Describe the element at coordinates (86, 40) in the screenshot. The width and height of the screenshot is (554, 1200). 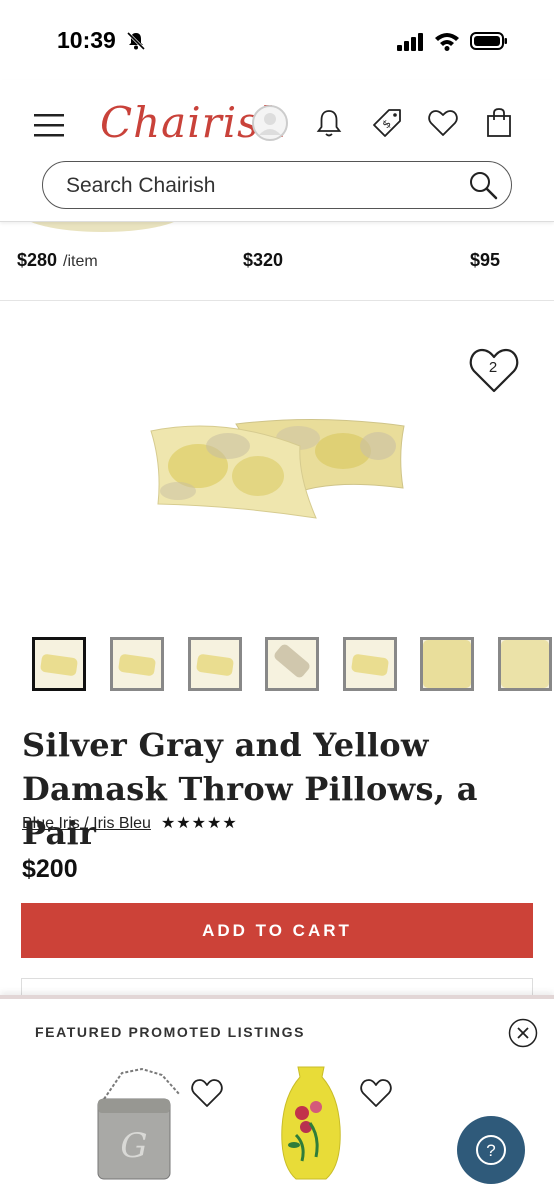
I see `status-time: 10:39` at that location.